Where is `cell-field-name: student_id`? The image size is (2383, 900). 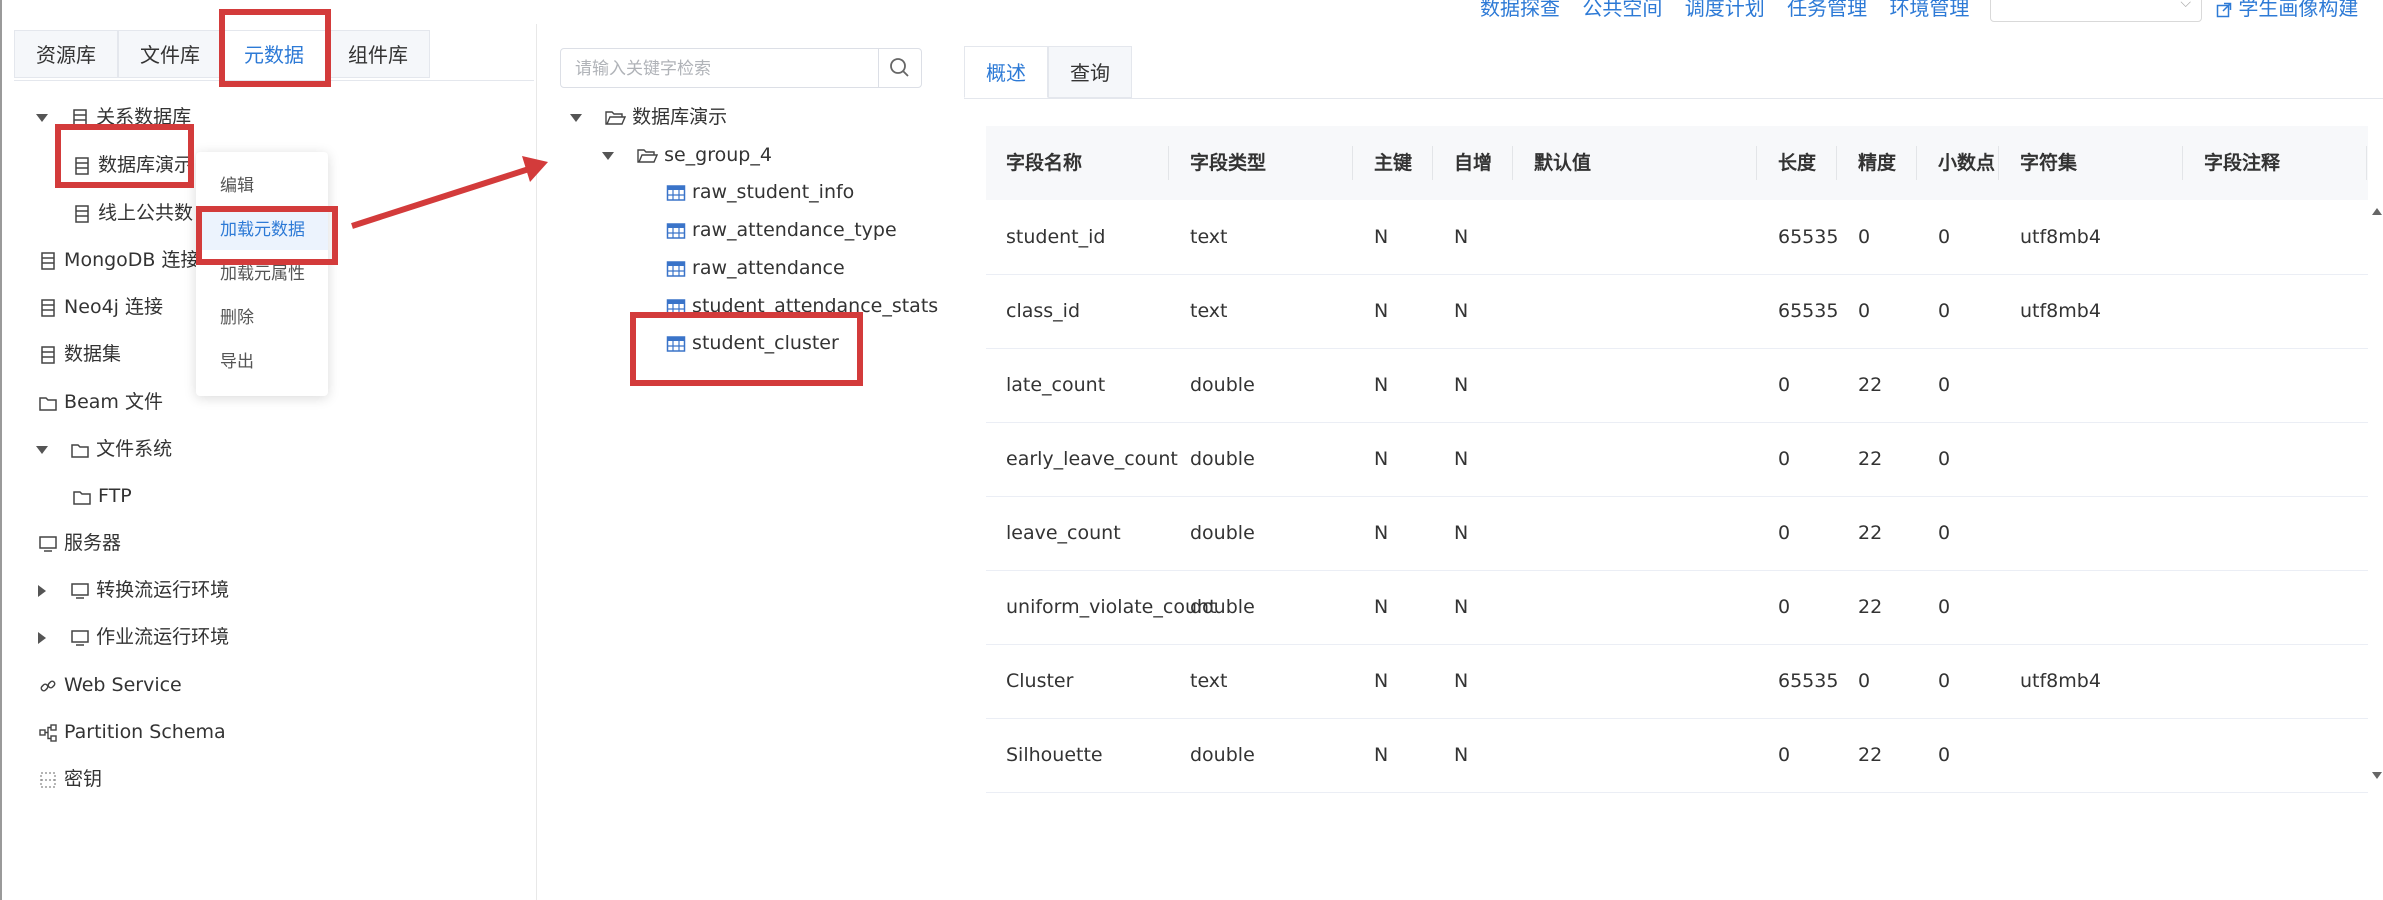 cell-field-name: student_id is located at coordinates (1056, 237).